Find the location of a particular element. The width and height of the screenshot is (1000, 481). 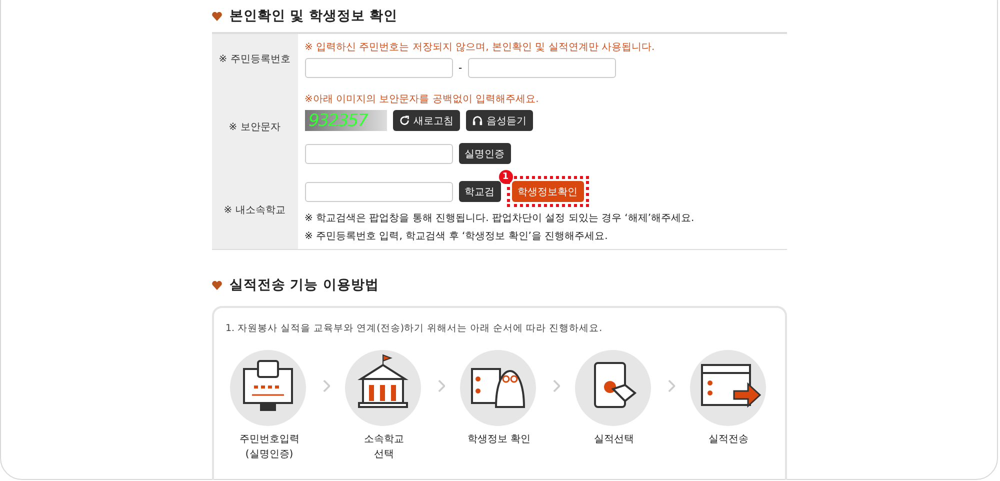

monitor-step-icon is located at coordinates (269, 388).